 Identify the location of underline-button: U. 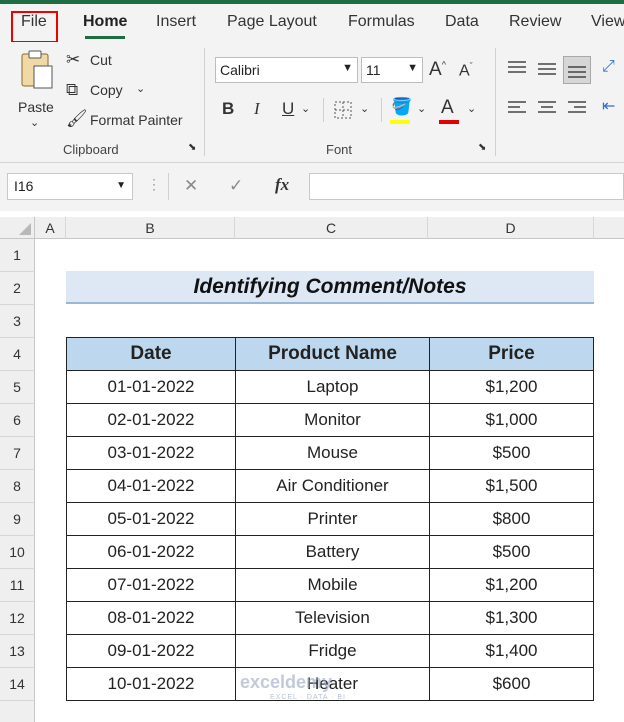
(288, 109).